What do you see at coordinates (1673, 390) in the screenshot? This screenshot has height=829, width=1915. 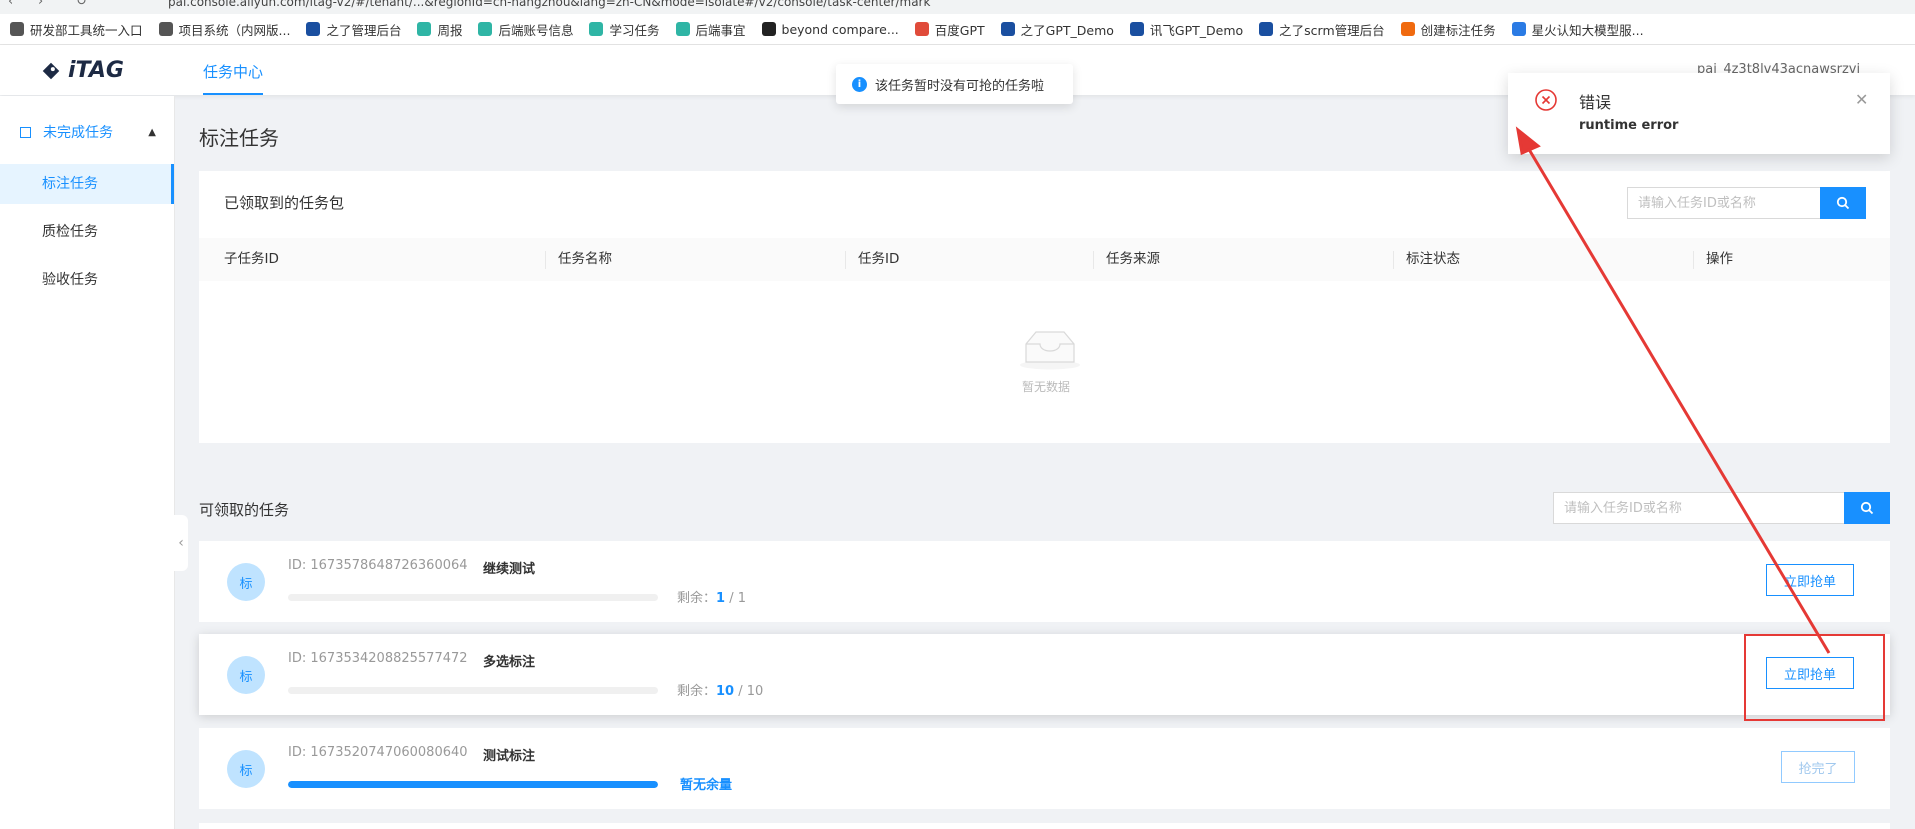 I see `annotation-arrow` at bounding box center [1673, 390].